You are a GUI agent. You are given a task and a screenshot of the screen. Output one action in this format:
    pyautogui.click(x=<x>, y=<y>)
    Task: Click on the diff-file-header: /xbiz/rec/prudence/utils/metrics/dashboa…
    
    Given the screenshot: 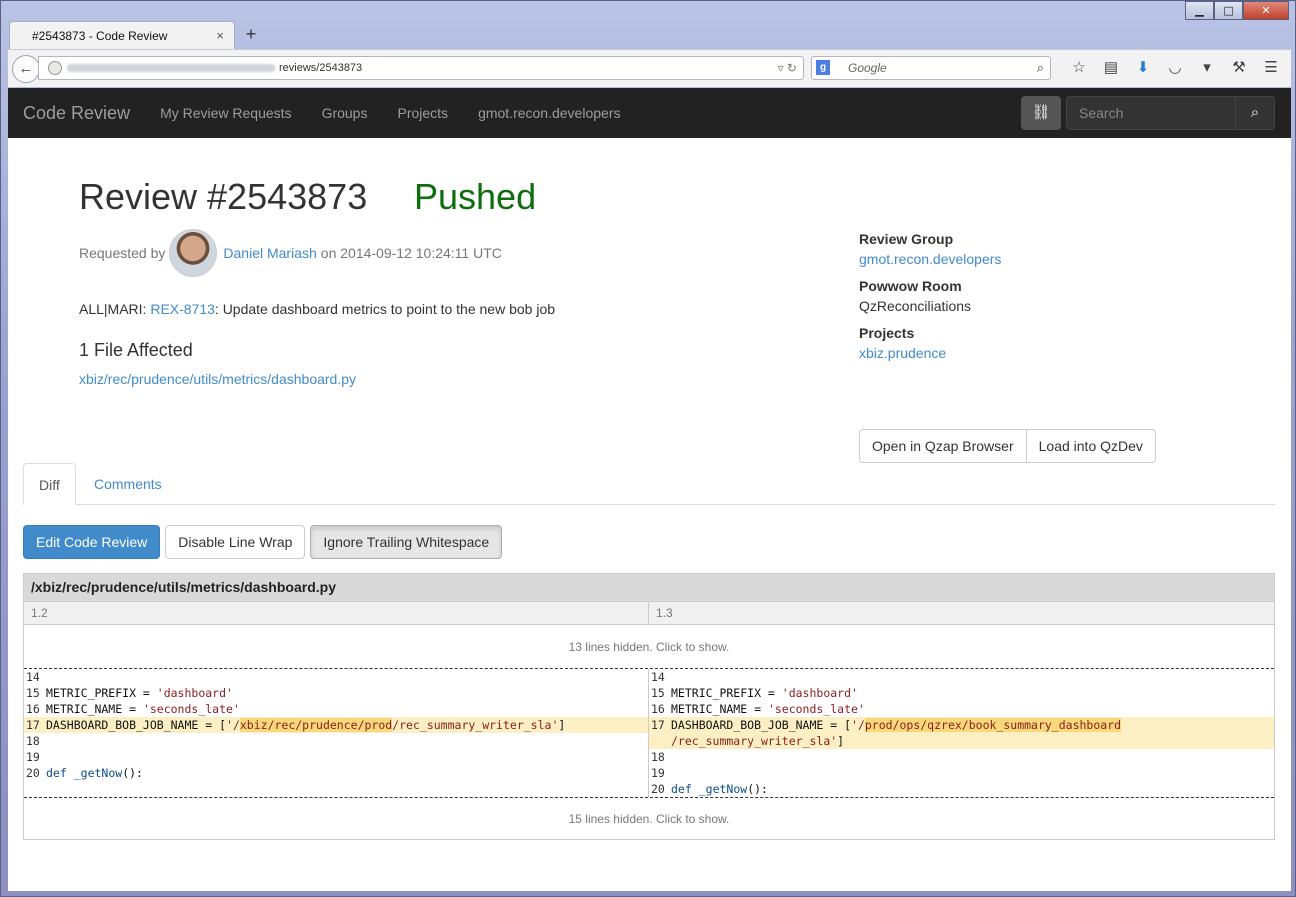 What is the action you would take?
    pyautogui.click(x=649, y=587)
    